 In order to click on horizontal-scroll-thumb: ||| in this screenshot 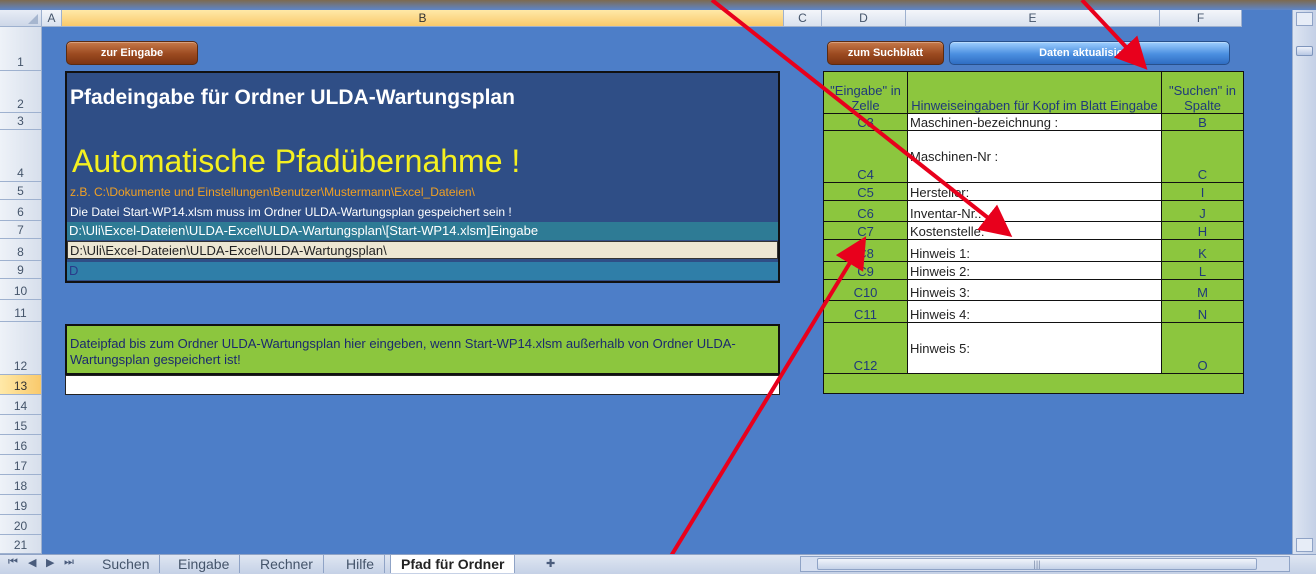, I will do `click(1037, 564)`.